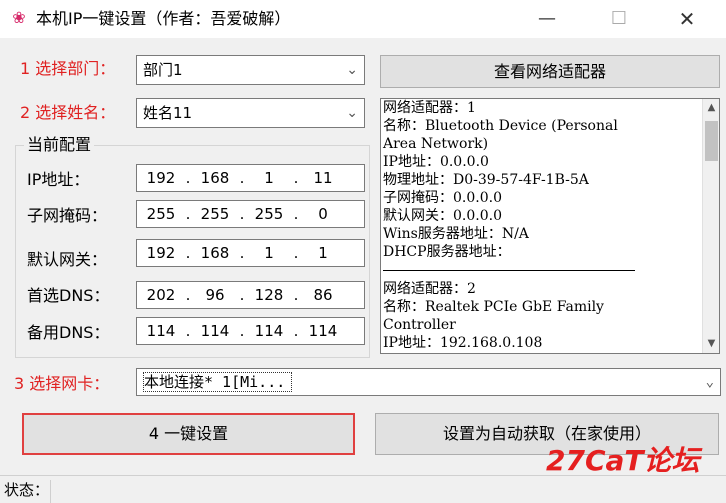 This screenshot has width=726, height=503. I want to click on gateway-field: 192. 168. 1. 1, so click(250, 253).